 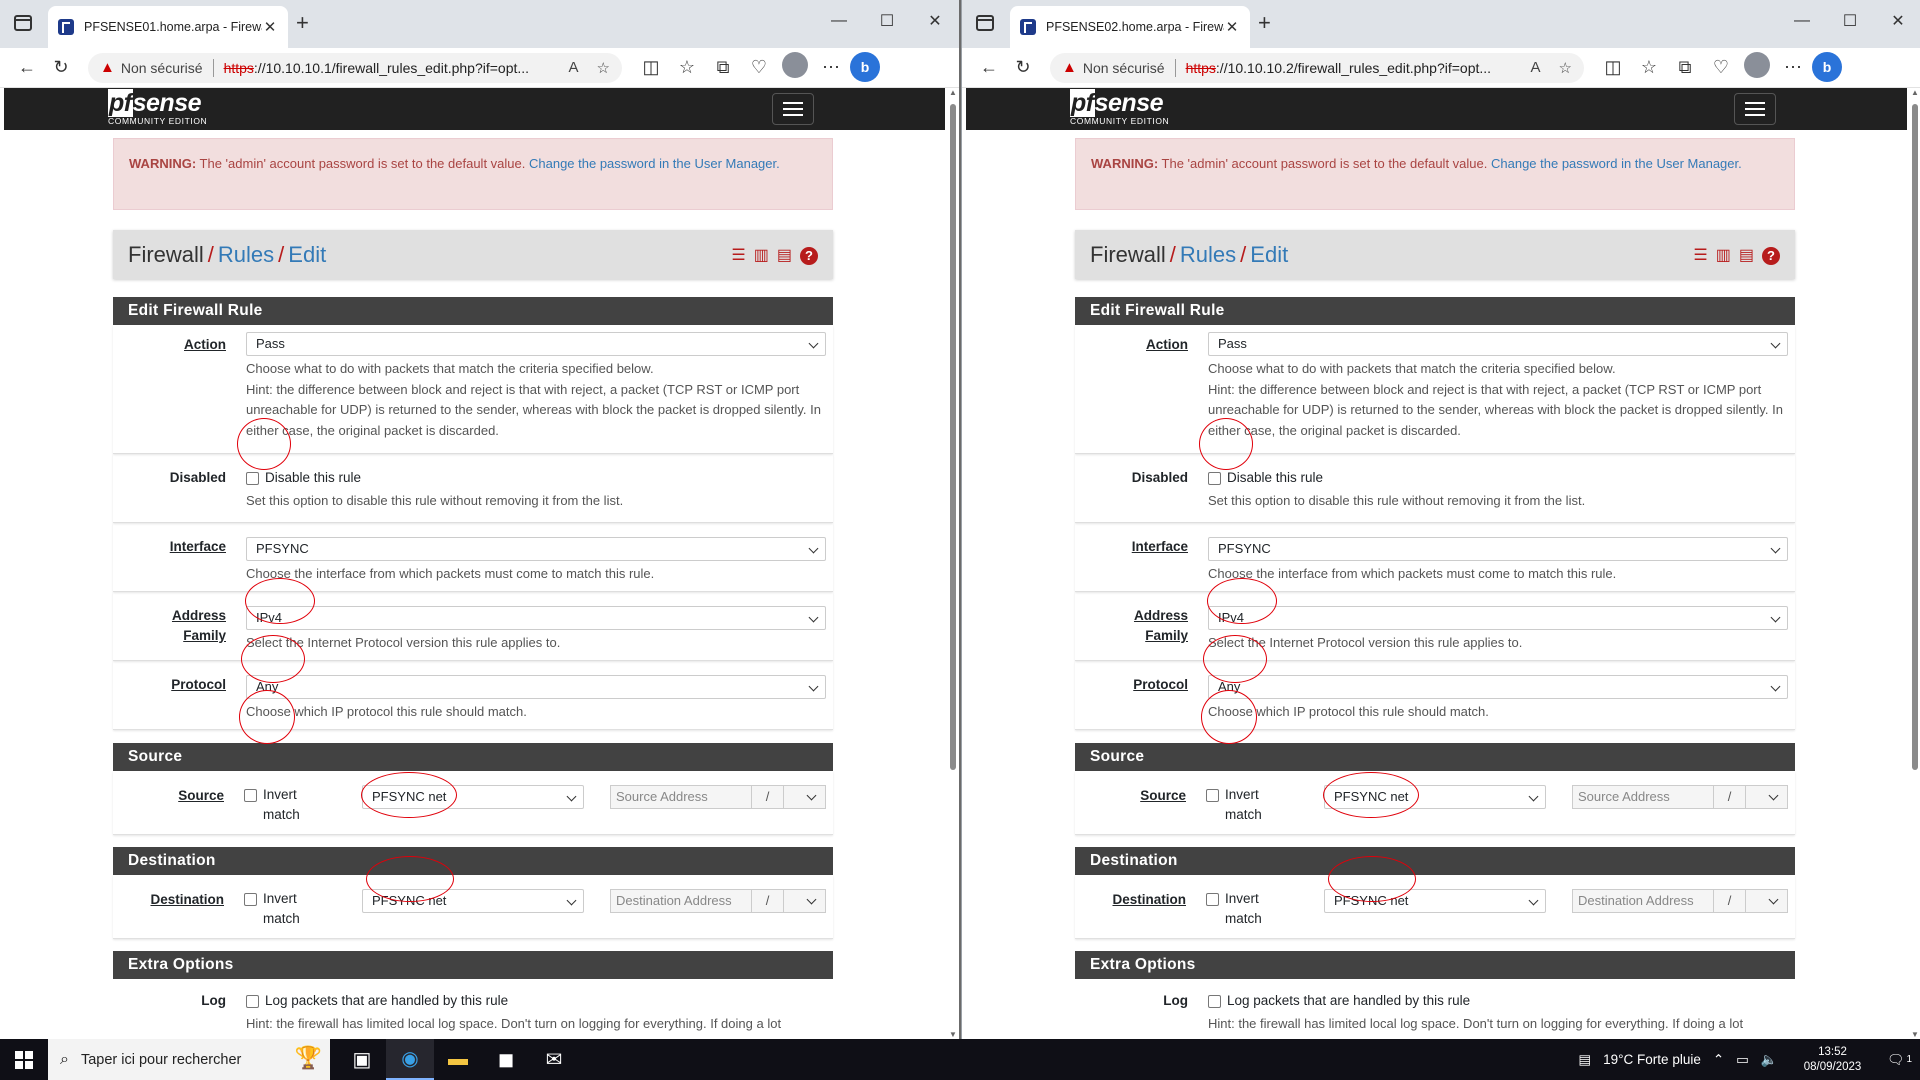 I want to click on weather-text: 19°C Forte pluie, so click(x=1652, y=1059).